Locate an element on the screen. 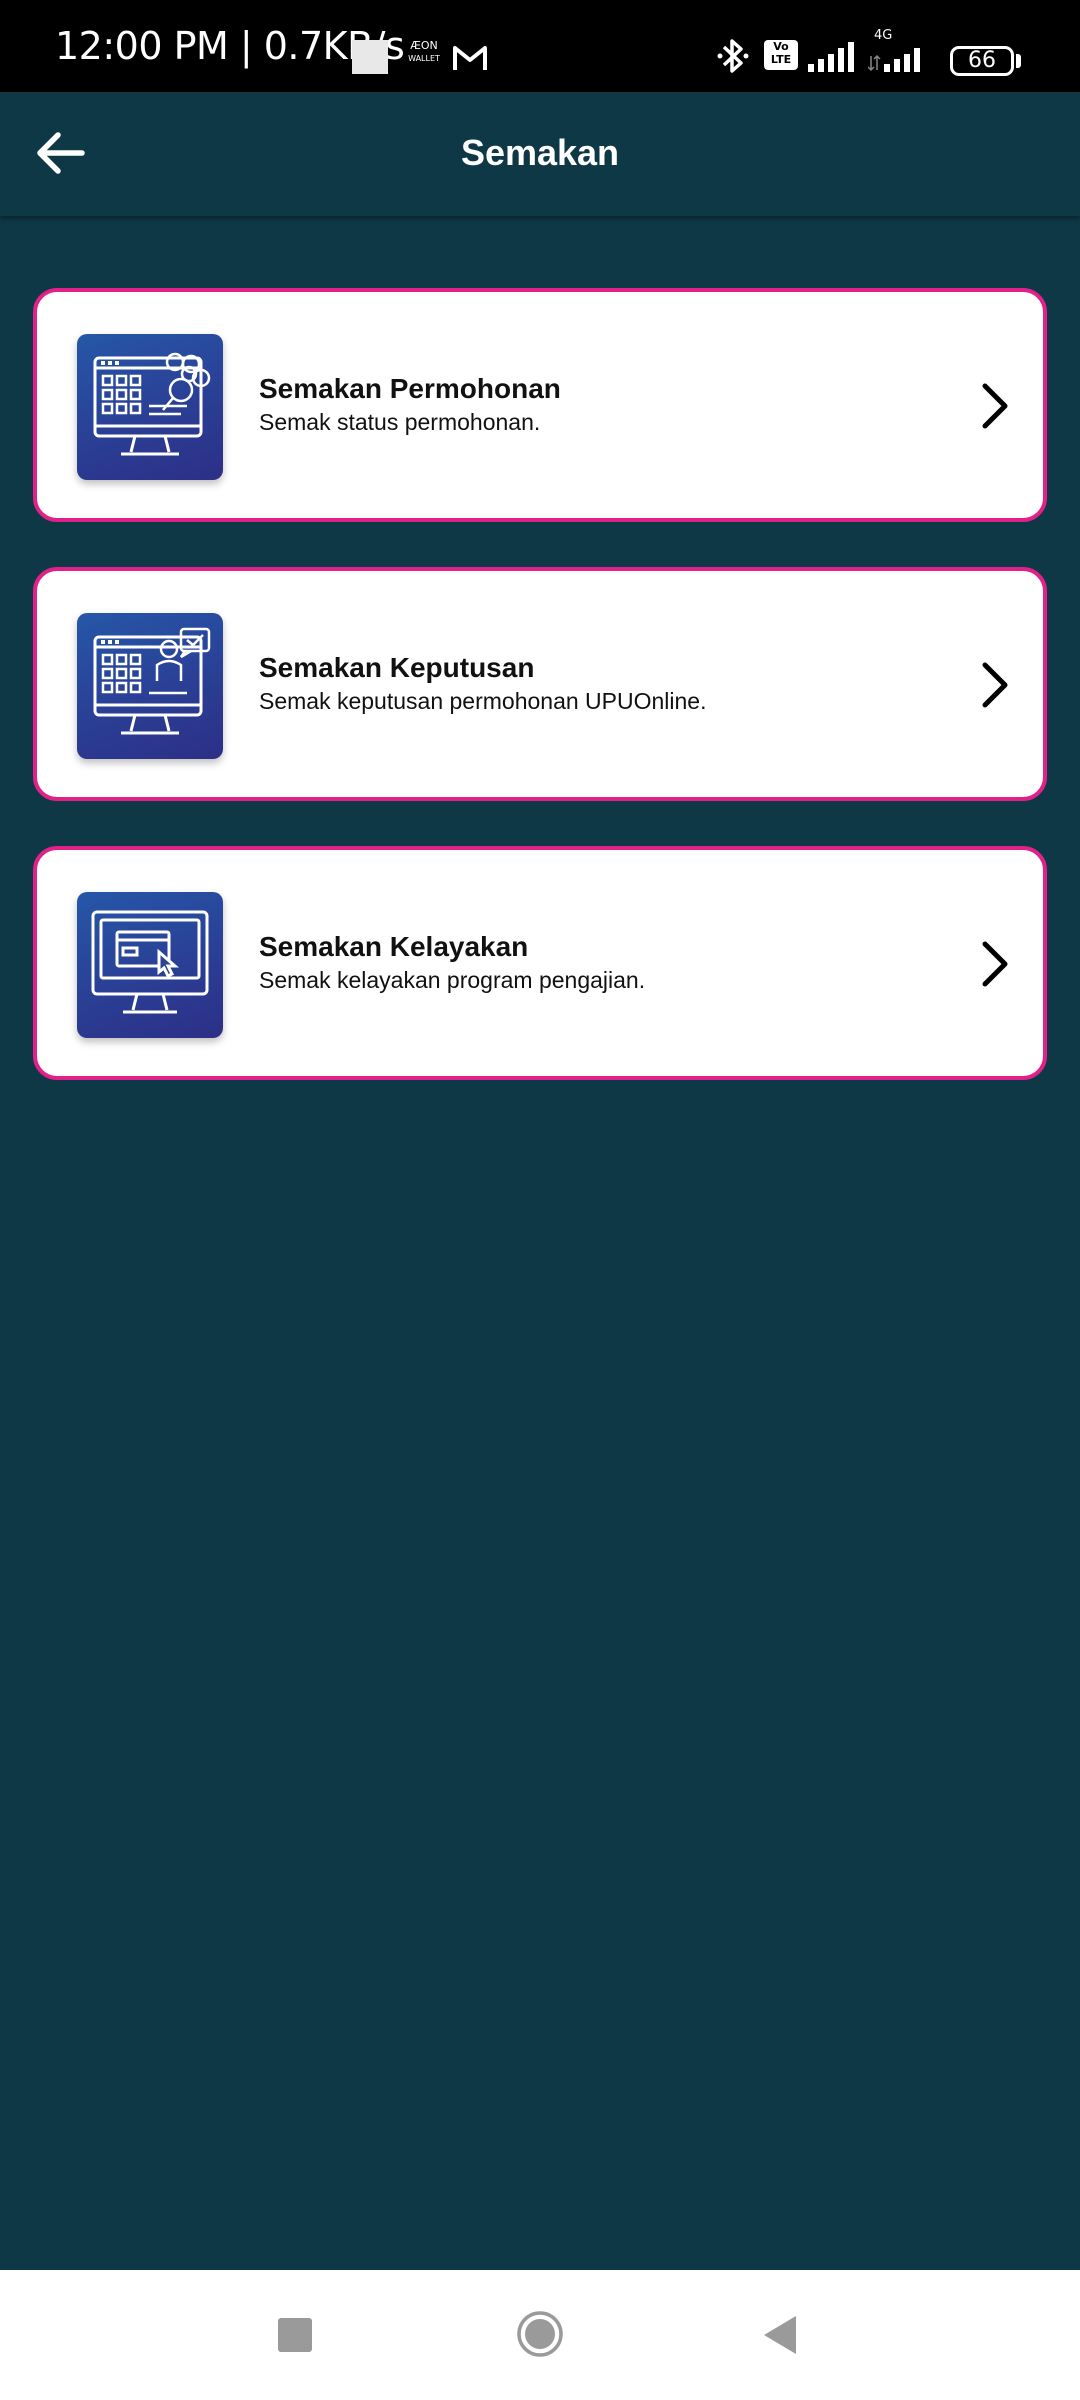 The image size is (1080, 2400). gmail-icon is located at coordinates (470, 58).